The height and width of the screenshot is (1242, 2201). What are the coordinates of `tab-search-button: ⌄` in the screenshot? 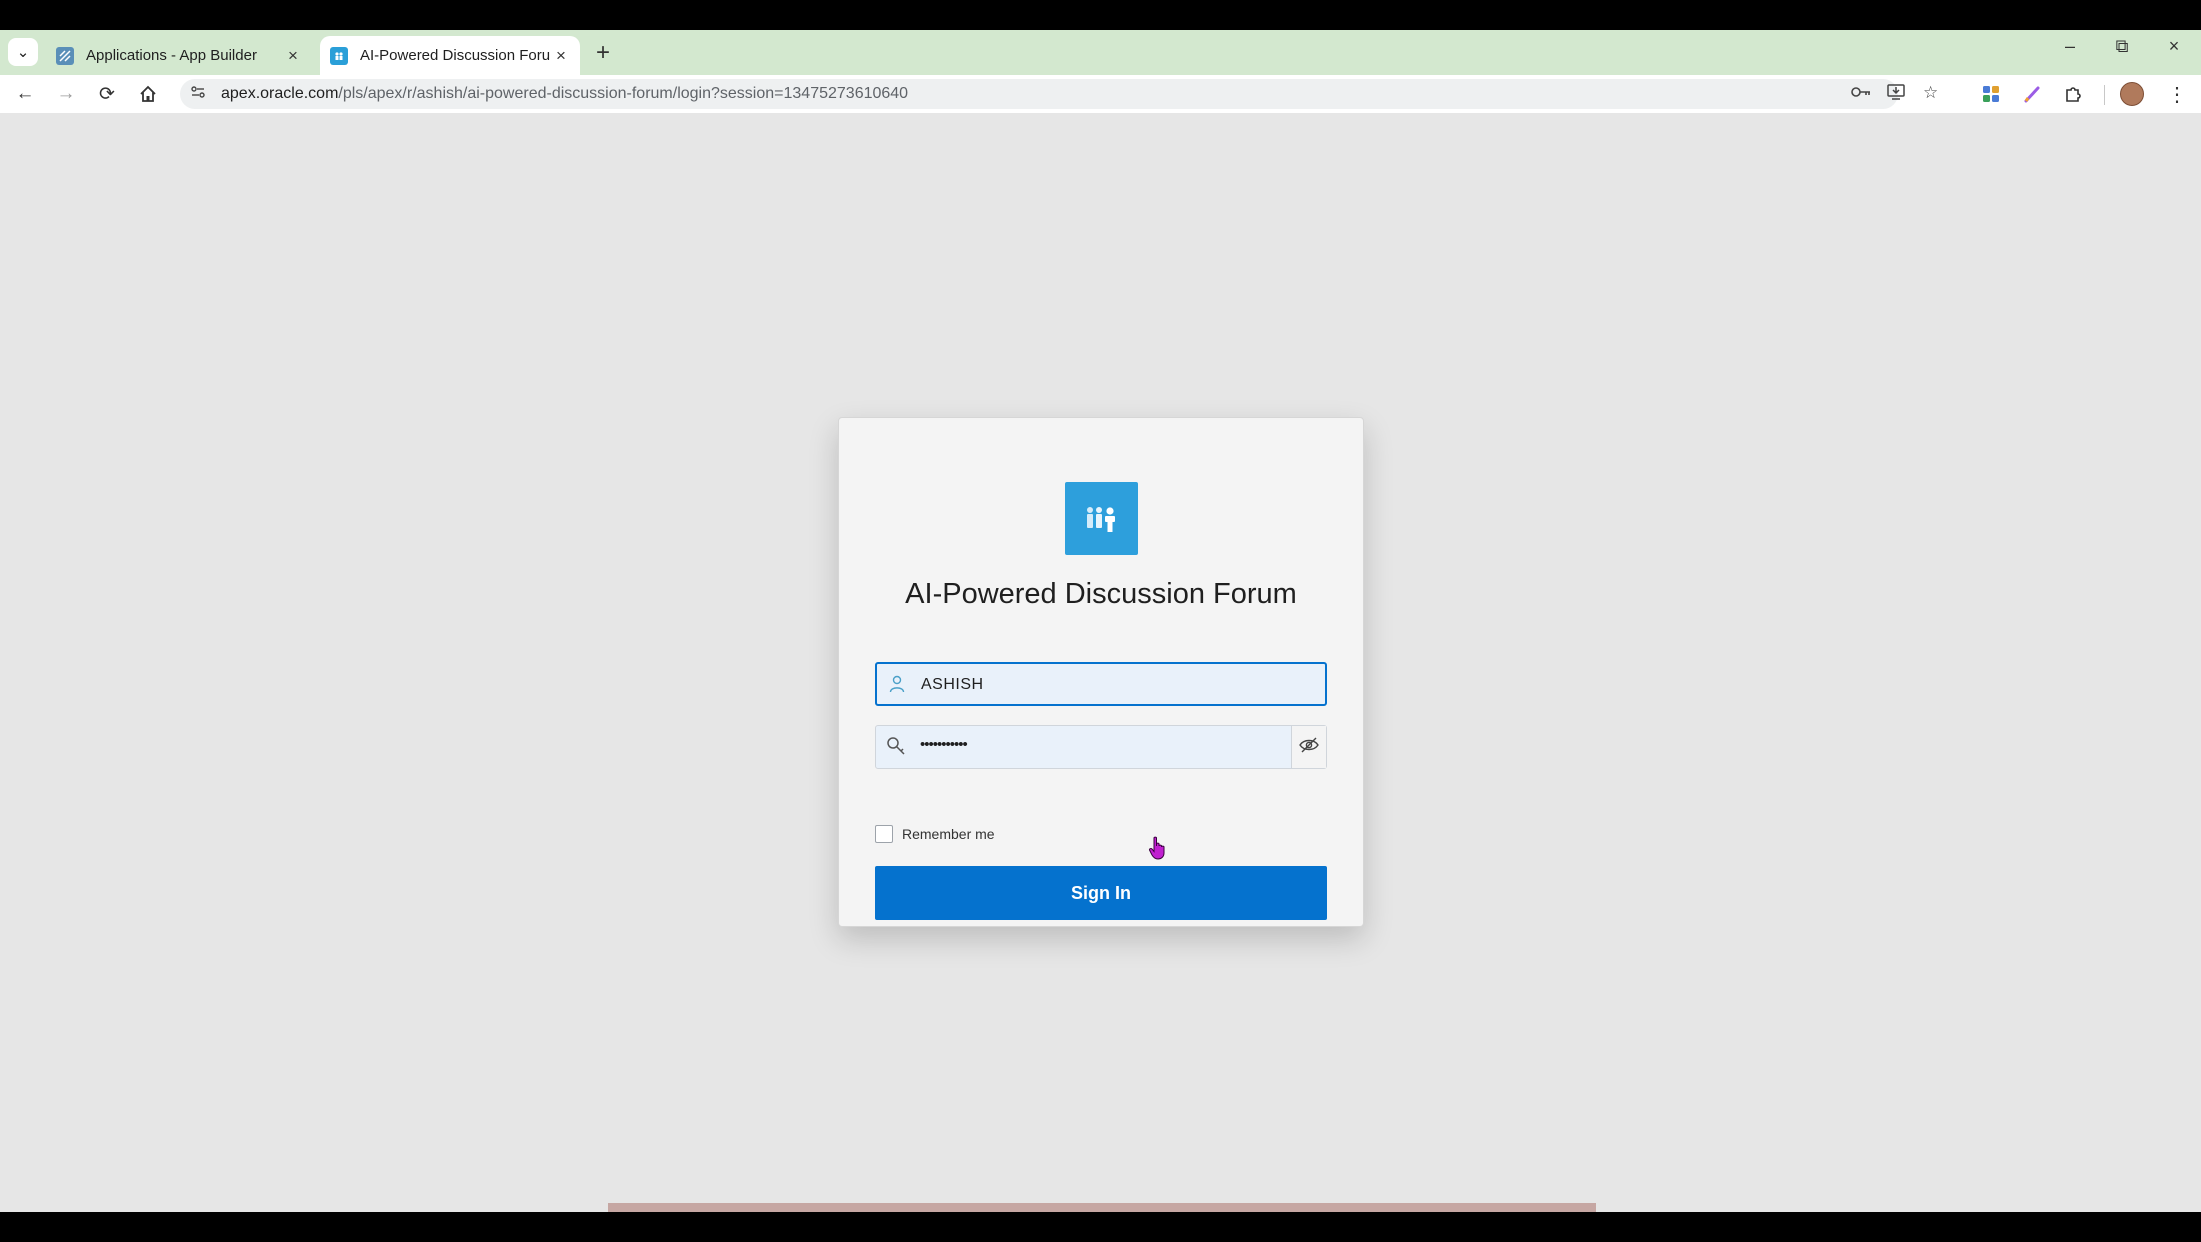 It's located at (23, 52).